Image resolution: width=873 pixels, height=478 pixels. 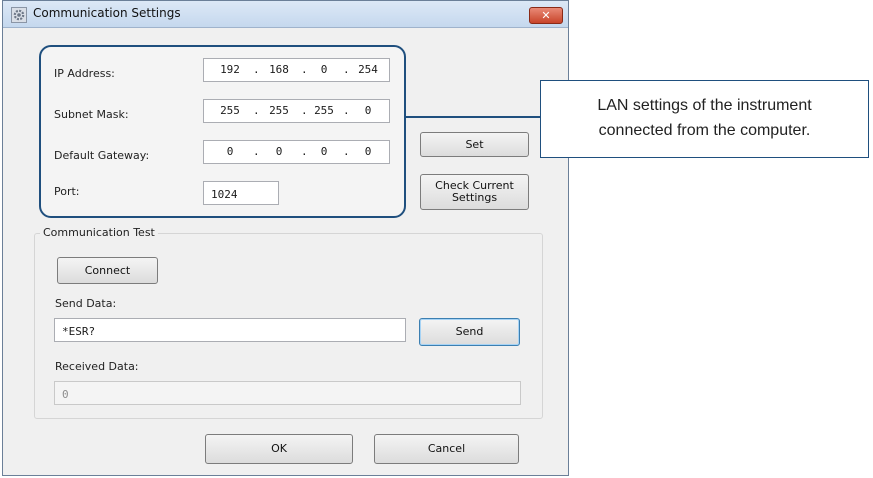 What do you see at coordinates (279, 151) in the screenshot?
I see `default-gateway-octet-2: 0` at bounding box center [279, 151].